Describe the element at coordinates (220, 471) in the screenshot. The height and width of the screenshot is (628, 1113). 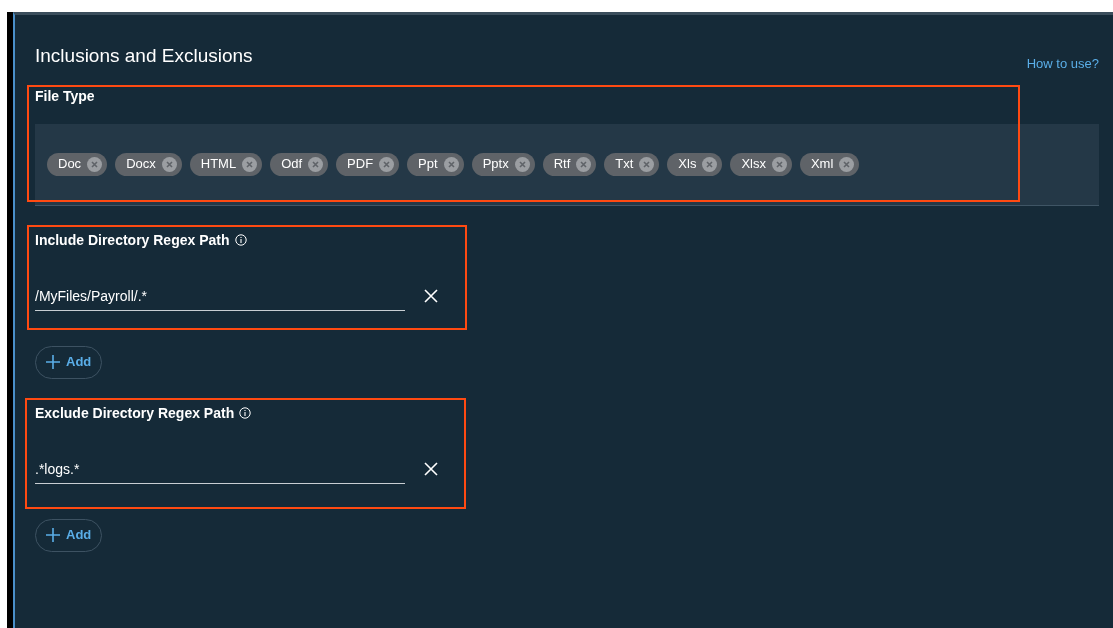
I see `regex-input-field: .*logs.*` at that location.